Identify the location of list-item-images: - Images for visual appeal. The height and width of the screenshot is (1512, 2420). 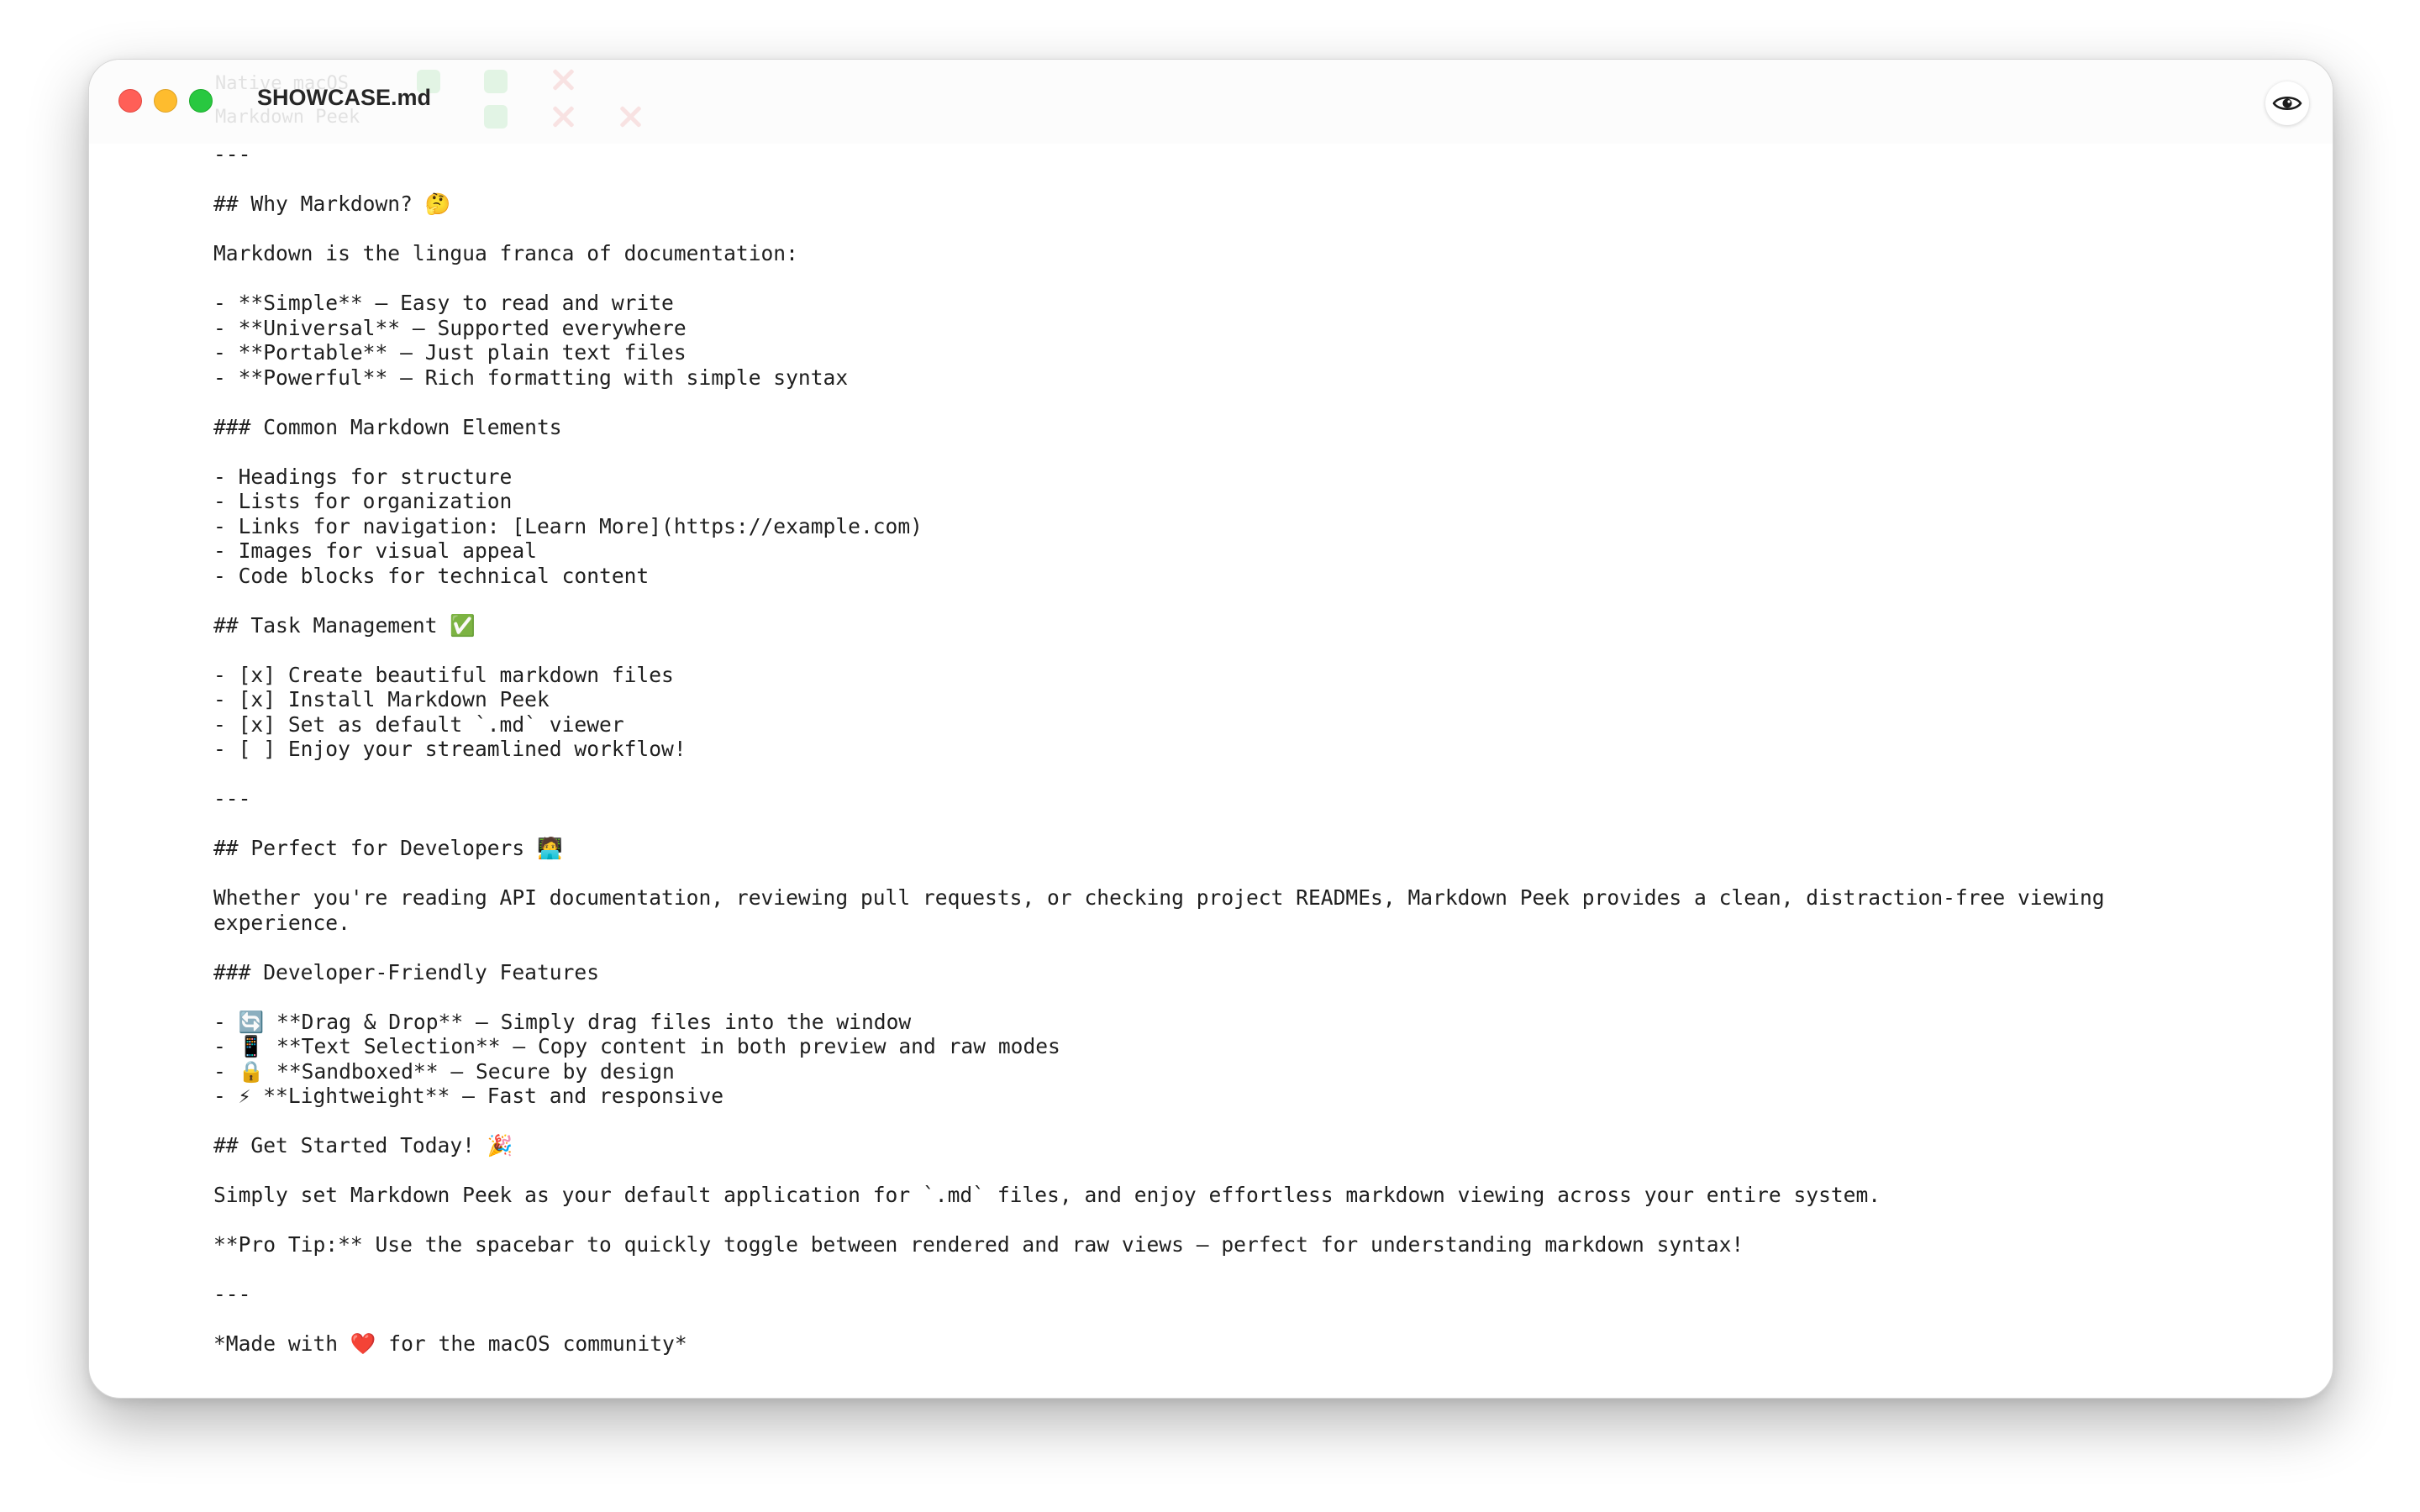
(375, 550).